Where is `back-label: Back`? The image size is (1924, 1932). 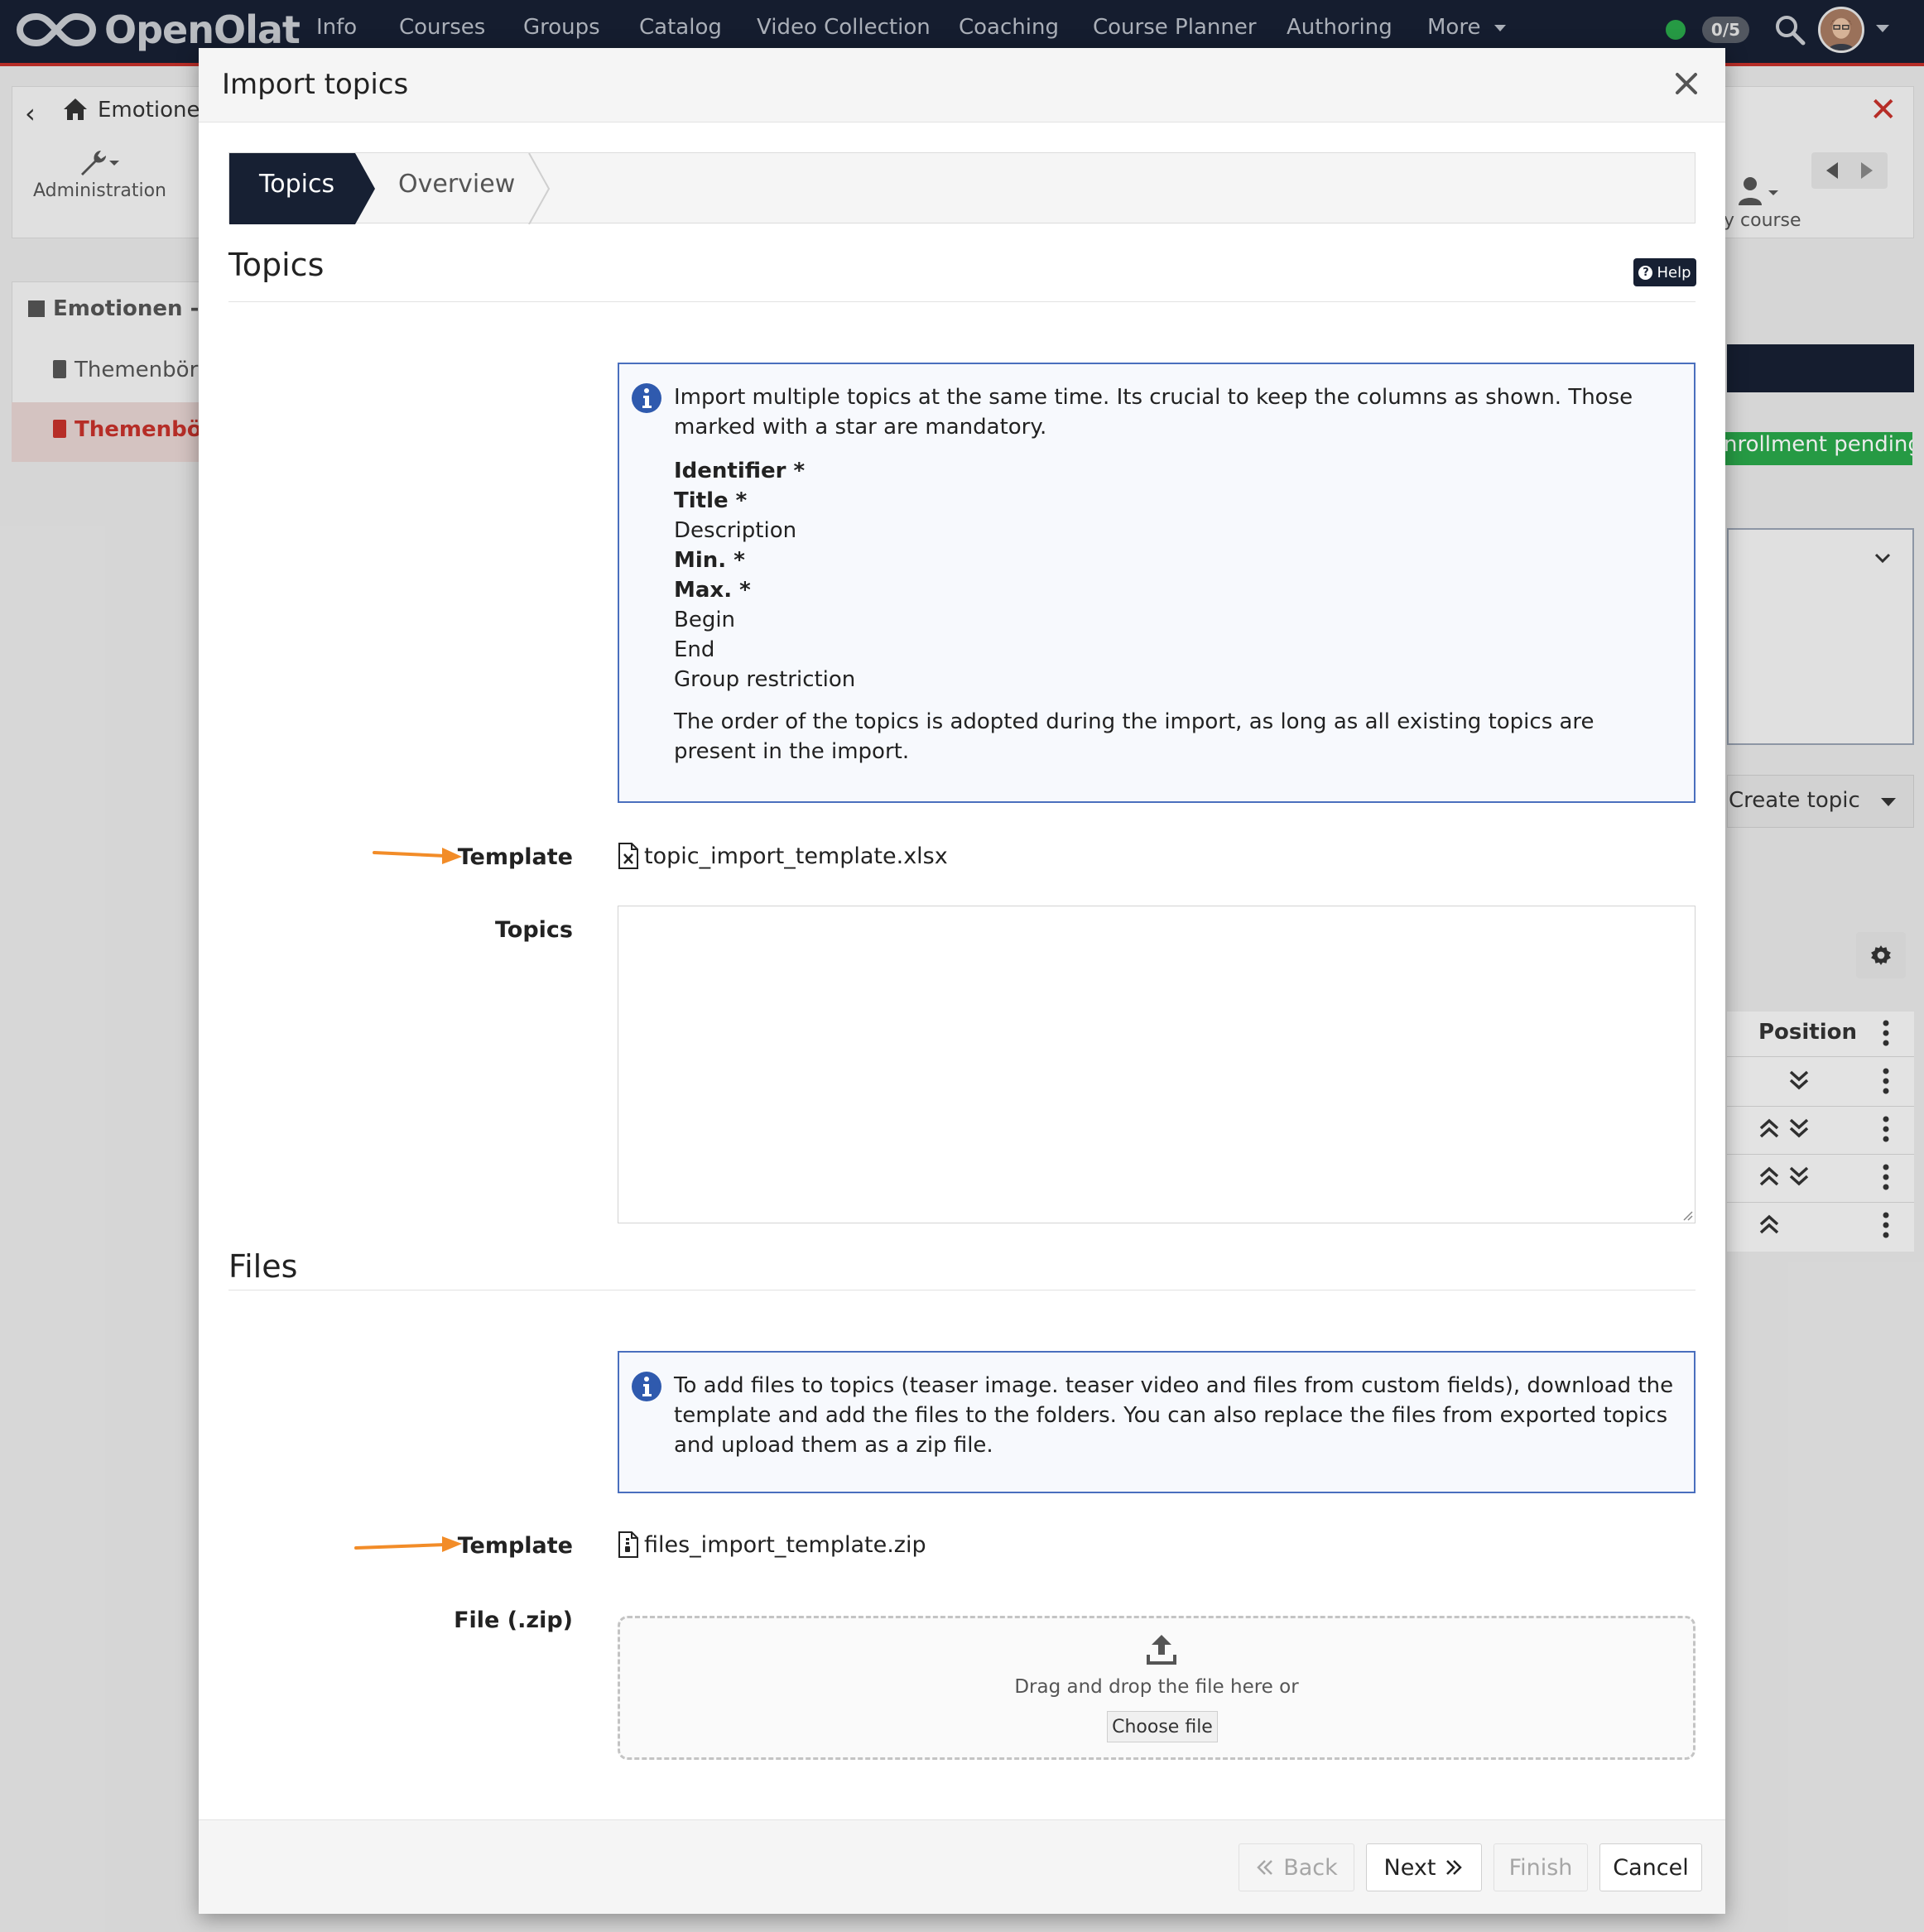 back-label: Back is located at coordinates (1310, 1867).